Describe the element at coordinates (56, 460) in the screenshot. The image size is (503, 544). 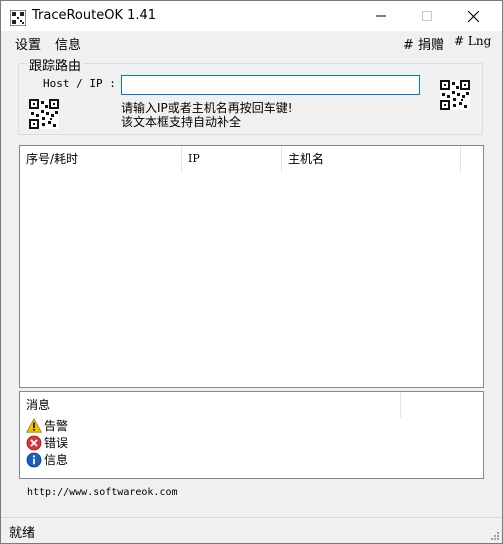
I see `legend-info-label: 信息` at that location.